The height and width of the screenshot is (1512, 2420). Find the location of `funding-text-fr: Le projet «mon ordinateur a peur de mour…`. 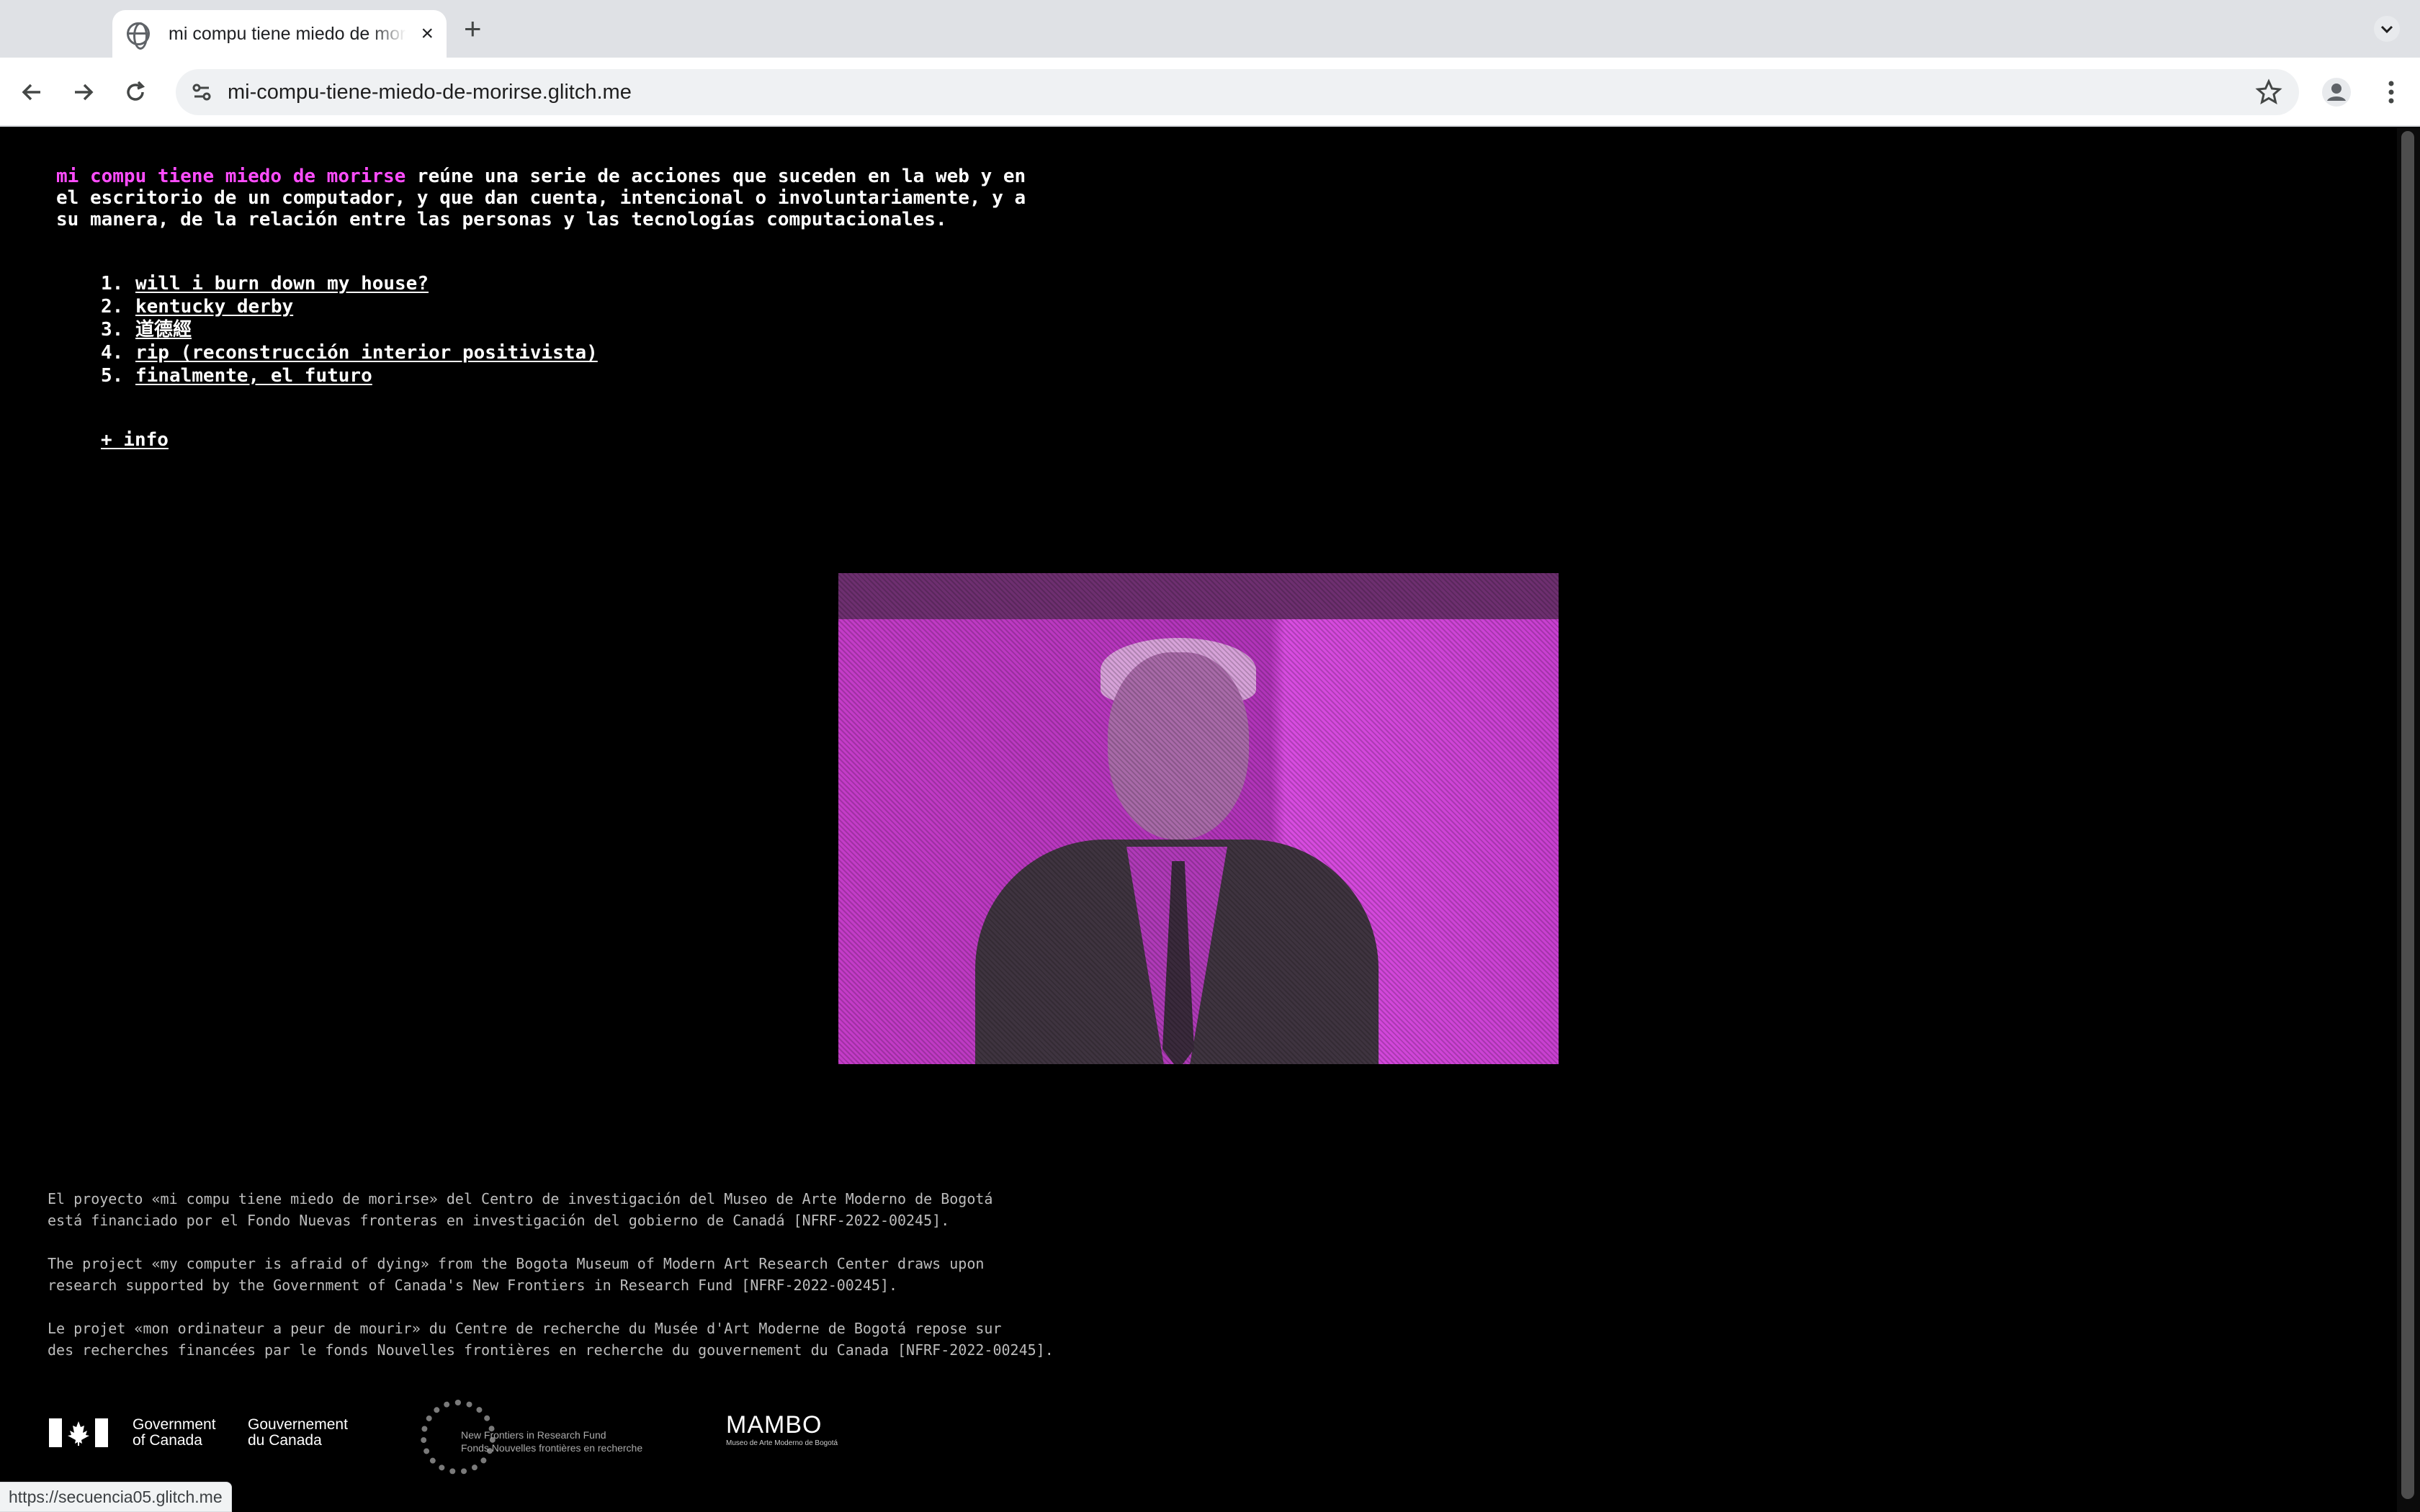

funding-text-fr: Le projet «mon ordinateur a peur de mour… is located at coordinates (551, 1339).